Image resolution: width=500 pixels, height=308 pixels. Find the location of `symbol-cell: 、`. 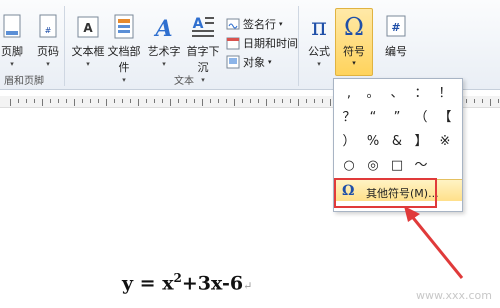

symbol-cell: 、 is located at coordinates (397, 94).